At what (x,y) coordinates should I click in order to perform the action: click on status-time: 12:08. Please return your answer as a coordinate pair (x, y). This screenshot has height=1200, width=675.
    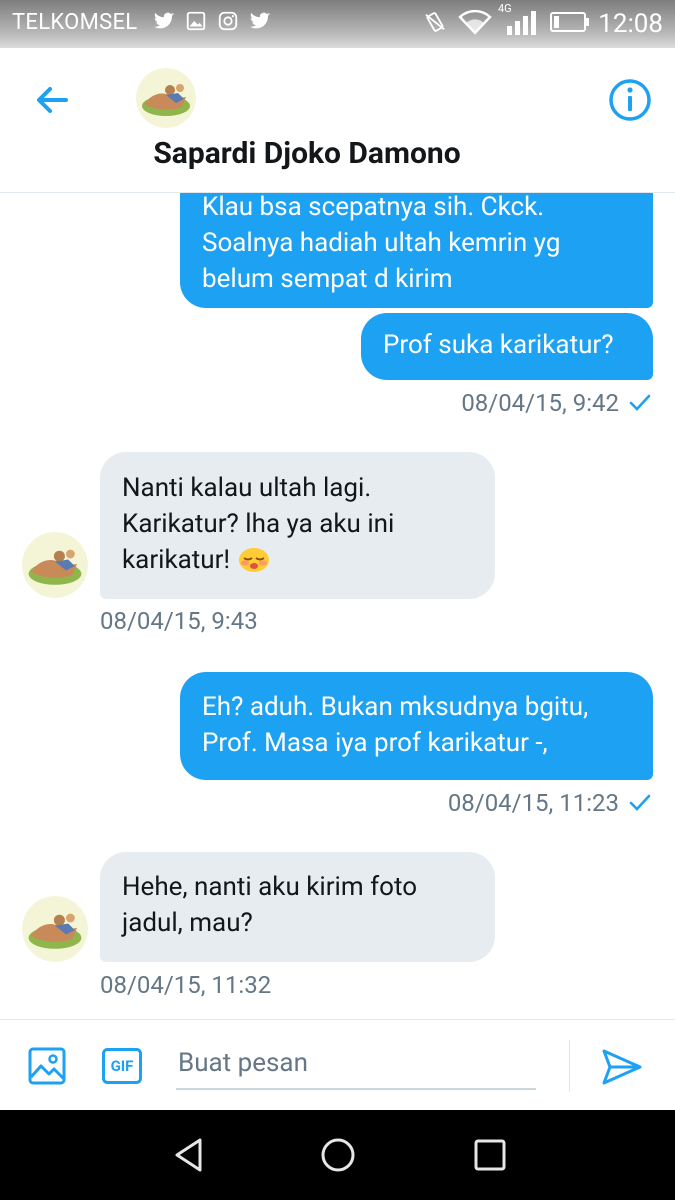
    Looking at the image, I should click on (630, 24).